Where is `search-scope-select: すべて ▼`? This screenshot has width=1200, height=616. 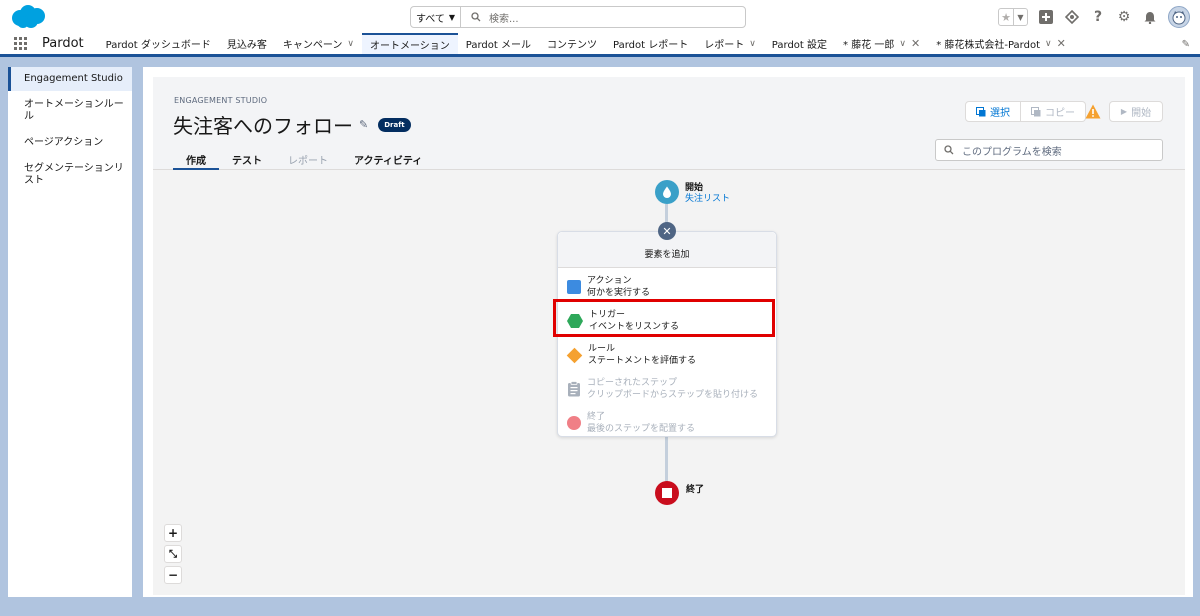 search-scope-select: すべて ▼ is located at coordinates (436, 17).